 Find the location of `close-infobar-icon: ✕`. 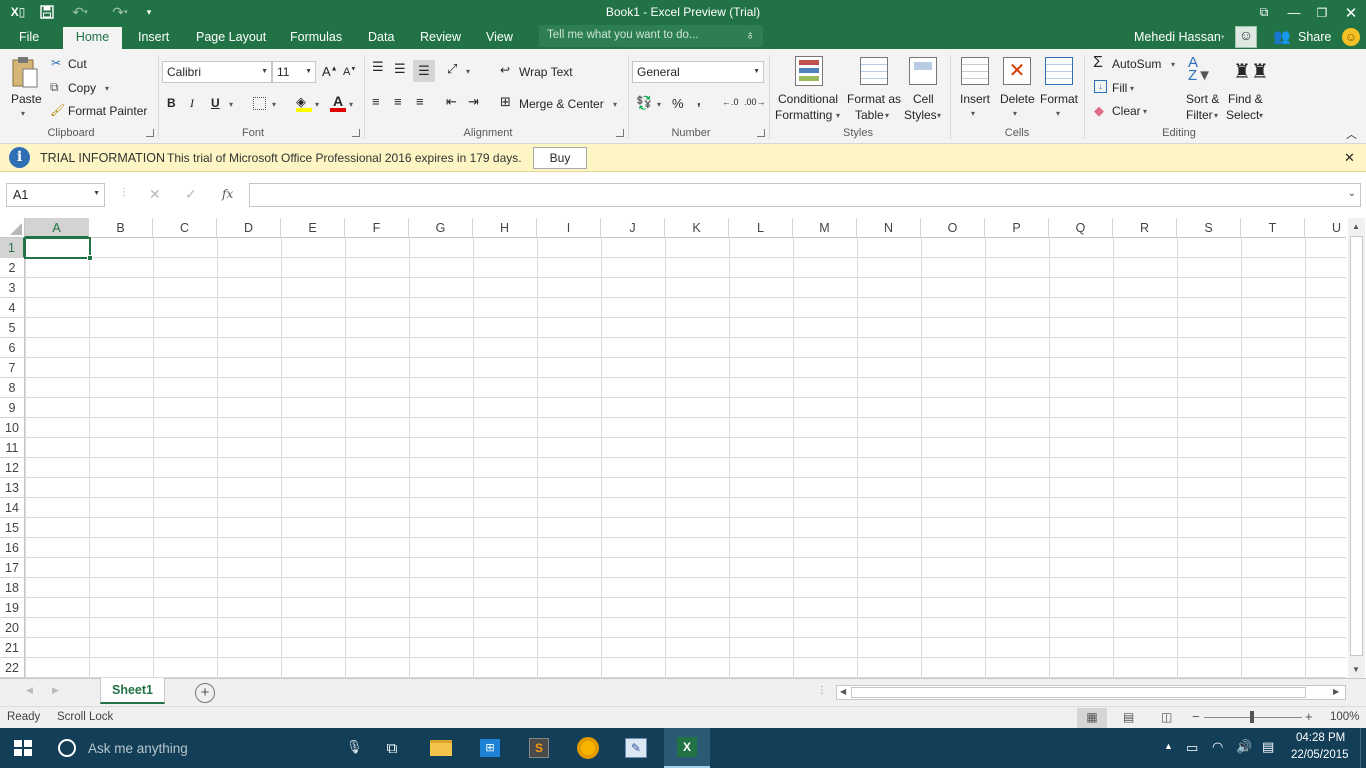

close-infobar-icon: ✕ is located at coordinates (1349, 158).